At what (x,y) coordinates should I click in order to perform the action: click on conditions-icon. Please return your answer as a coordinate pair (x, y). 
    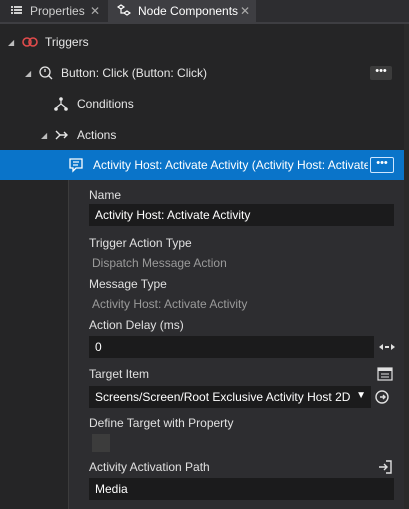
    Looking at the image, I should click on (61, 104).